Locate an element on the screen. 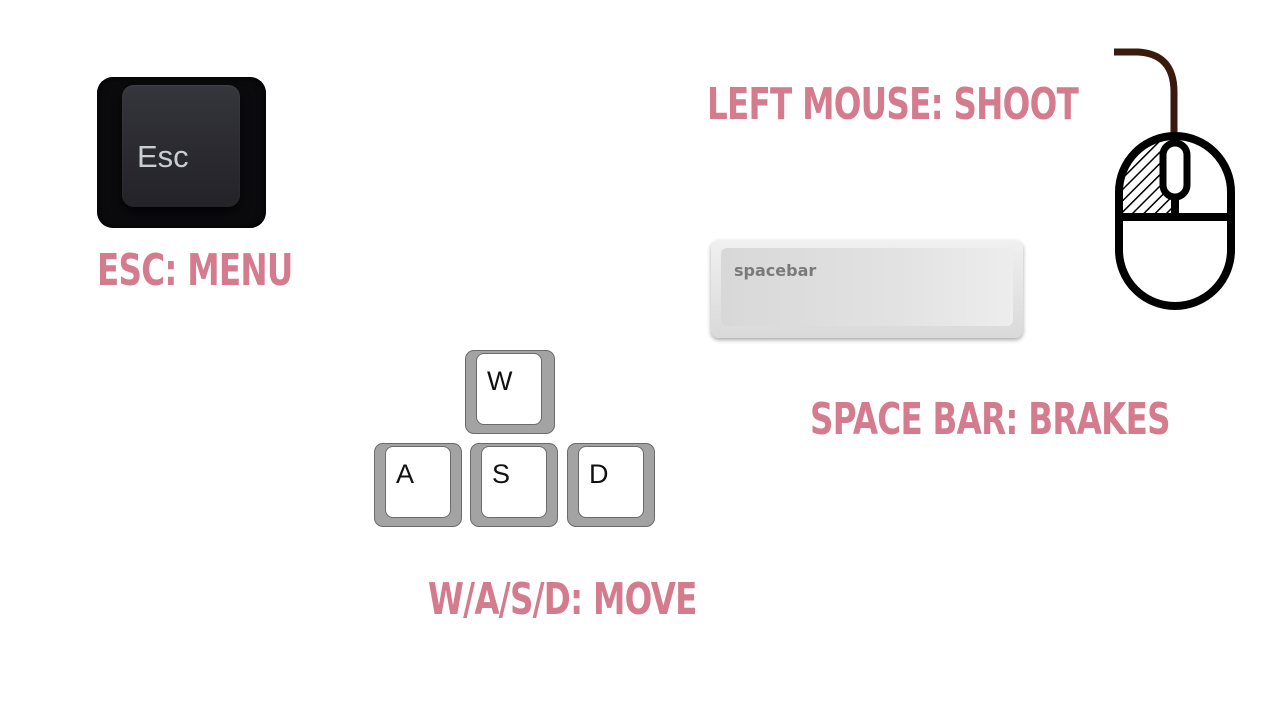  mouse-icon is located at coordinates (1174, 179).